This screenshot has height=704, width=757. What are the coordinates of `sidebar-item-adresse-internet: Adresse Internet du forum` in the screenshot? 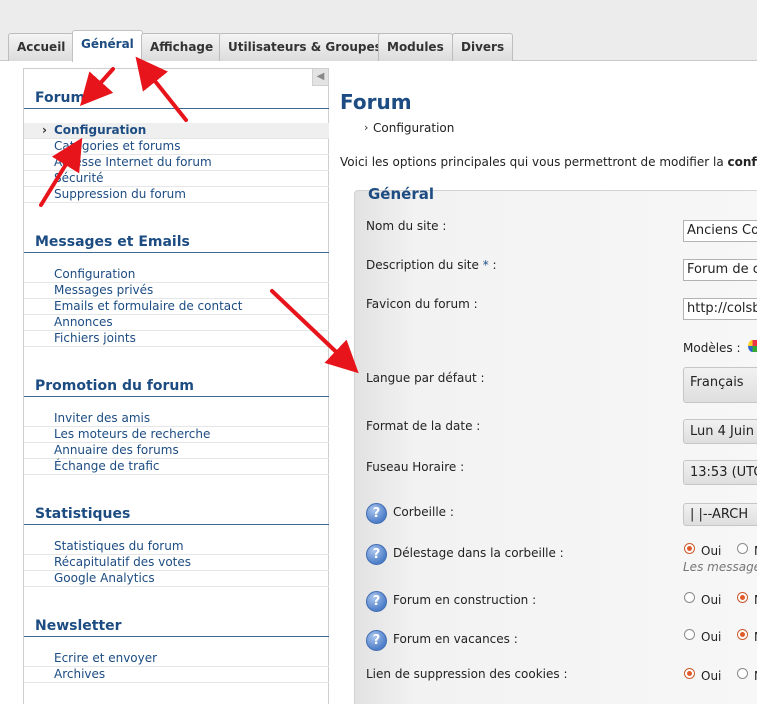 It's located at (176, 163).